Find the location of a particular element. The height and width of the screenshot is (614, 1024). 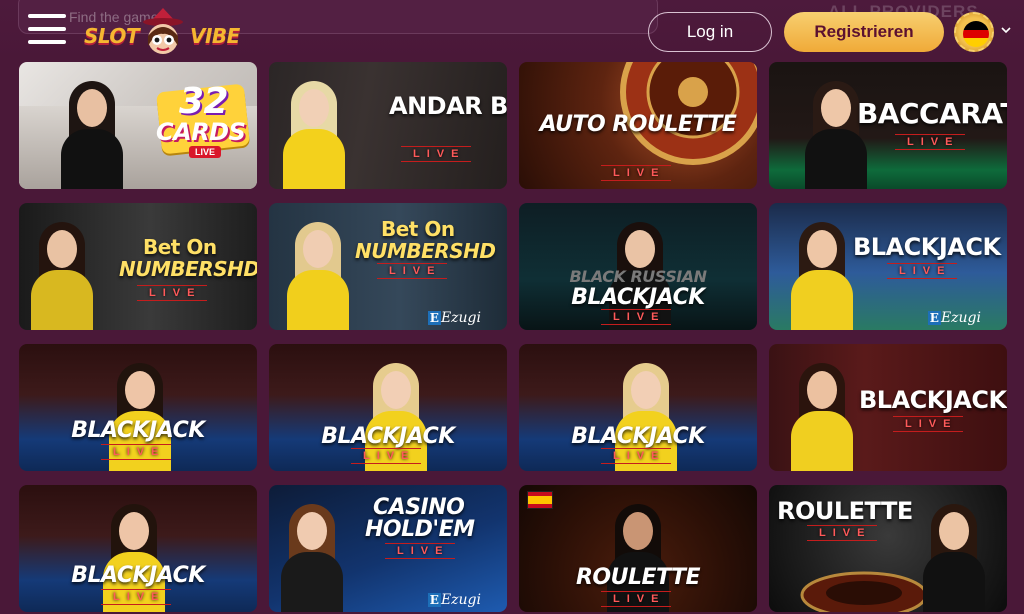

game-tile-roulette-es: ROULETTE LIVE is located at coordinates (638, 548).